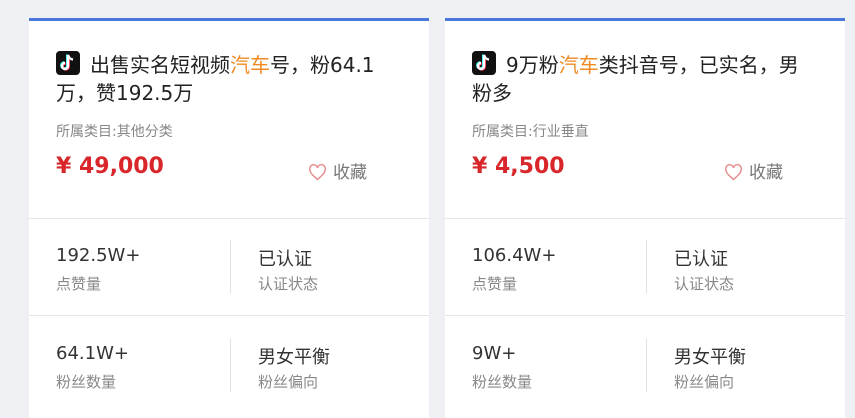 This screenshot has height=418, width=855. I want to click on price: ¥ 4,500, so click(518, 166).